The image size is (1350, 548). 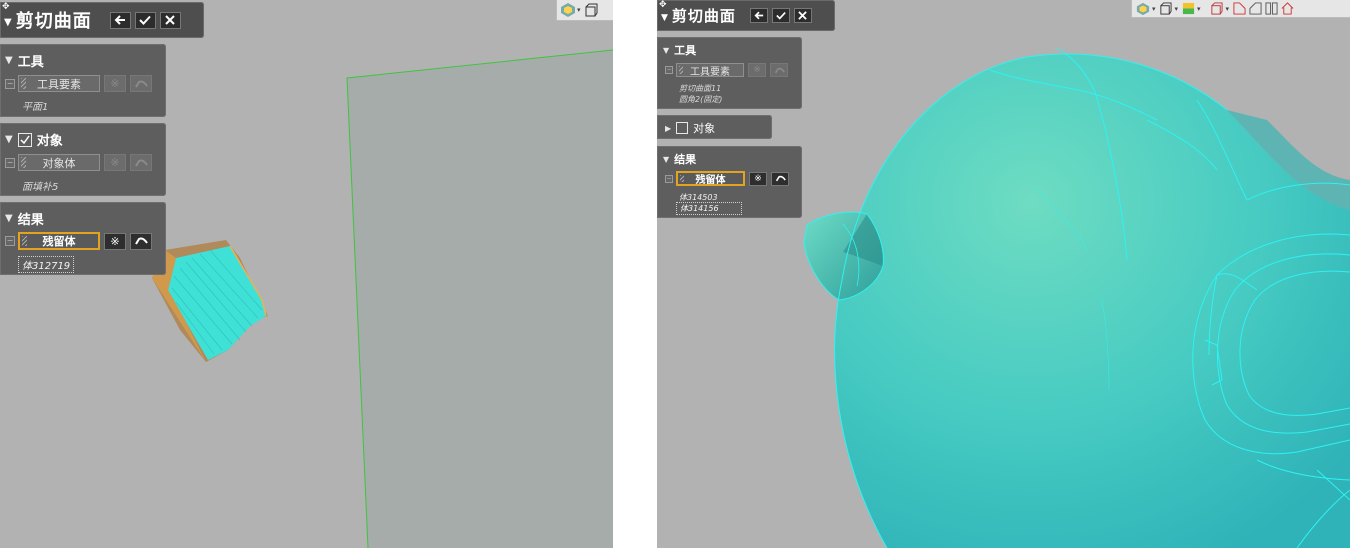 What do you see at coordinates (709, 208) in the screenshot?
I see `result-item: 体314156` at bounding box center [709, 208].